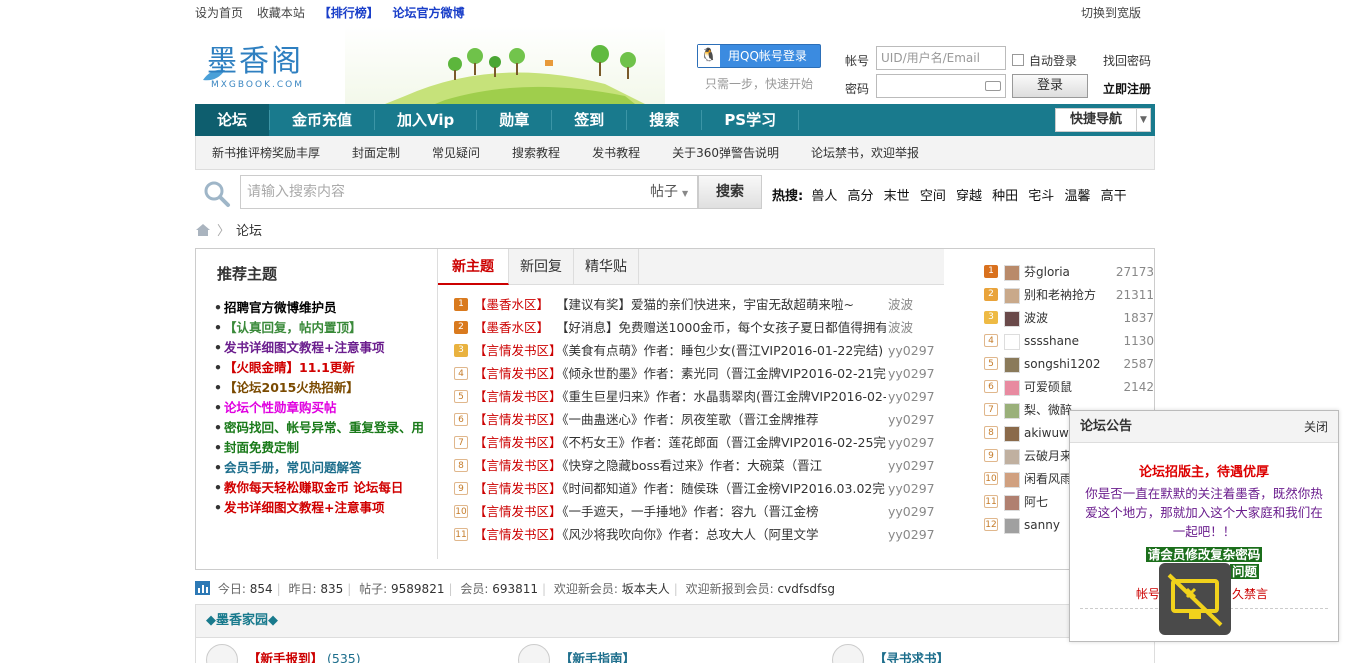 This screenshot has height=663, width=1350. Describe the element at coordinates (281, 13) in the screenshot. I see `bookmark-link: 收藏本站` at that location.